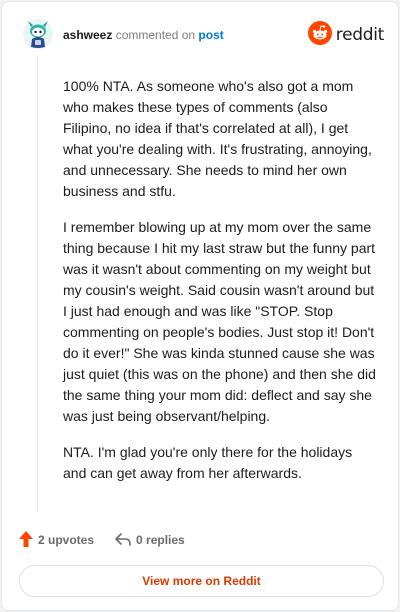 The height and width of the screenshot is (612, 400). What do you see at coordinates (201, 581) in the screenshot?
I see `view-more-button: View more on Reddit` at bounding box center [201, 581].